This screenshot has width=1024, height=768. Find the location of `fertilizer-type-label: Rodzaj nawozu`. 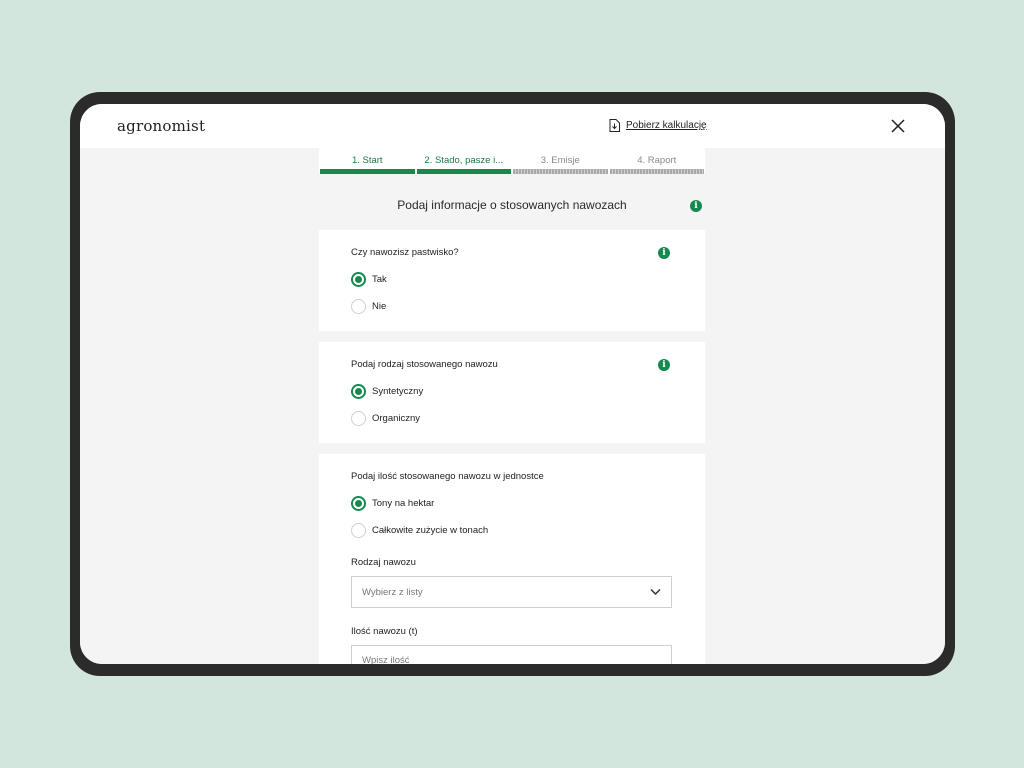

fertilizer-type-label: Rodzaj nawozu is located at coordinates (383, 562).